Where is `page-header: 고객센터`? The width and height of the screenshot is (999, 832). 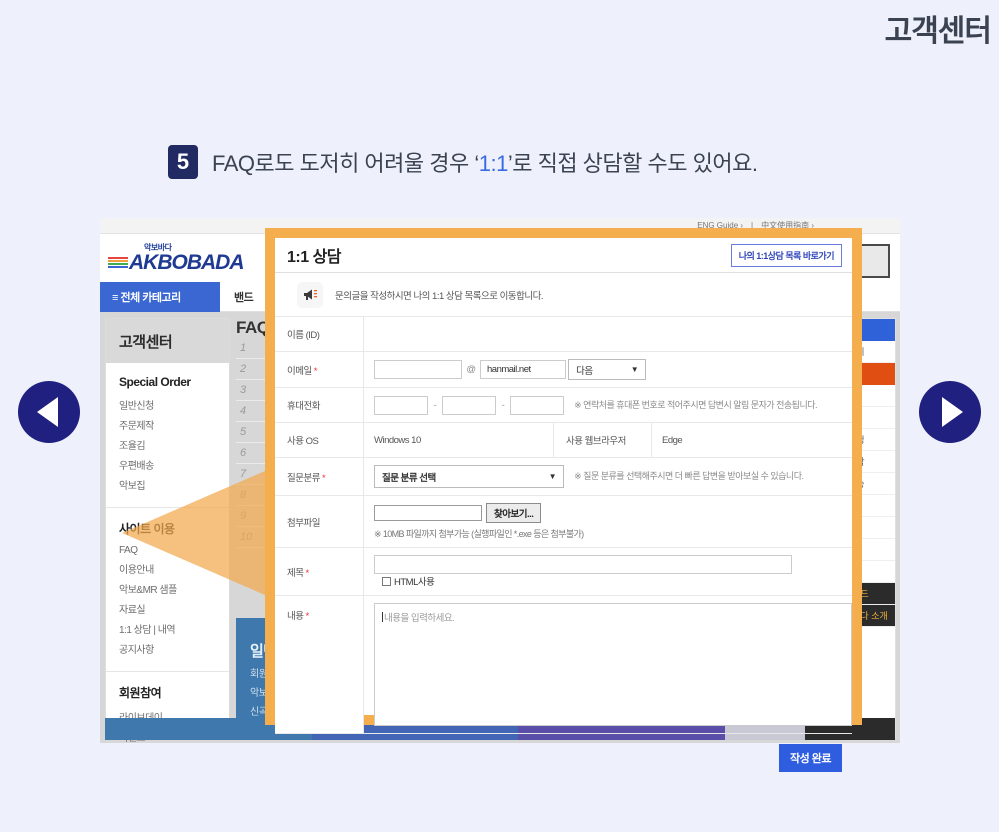
page-header: 고객센터 is located at coordinates (499, 31).